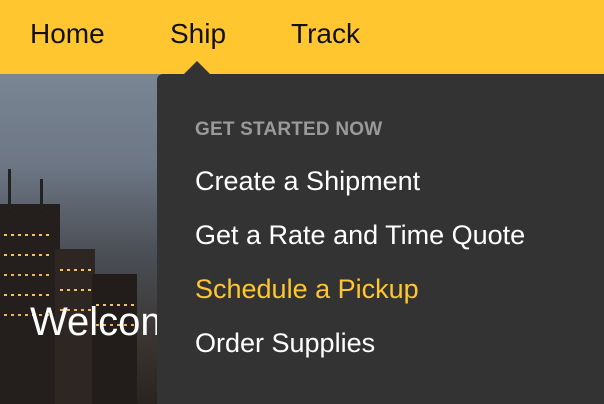  I want to click on menu-item-schedule-pickup: Schedule a Pickup, so click(307, 289).